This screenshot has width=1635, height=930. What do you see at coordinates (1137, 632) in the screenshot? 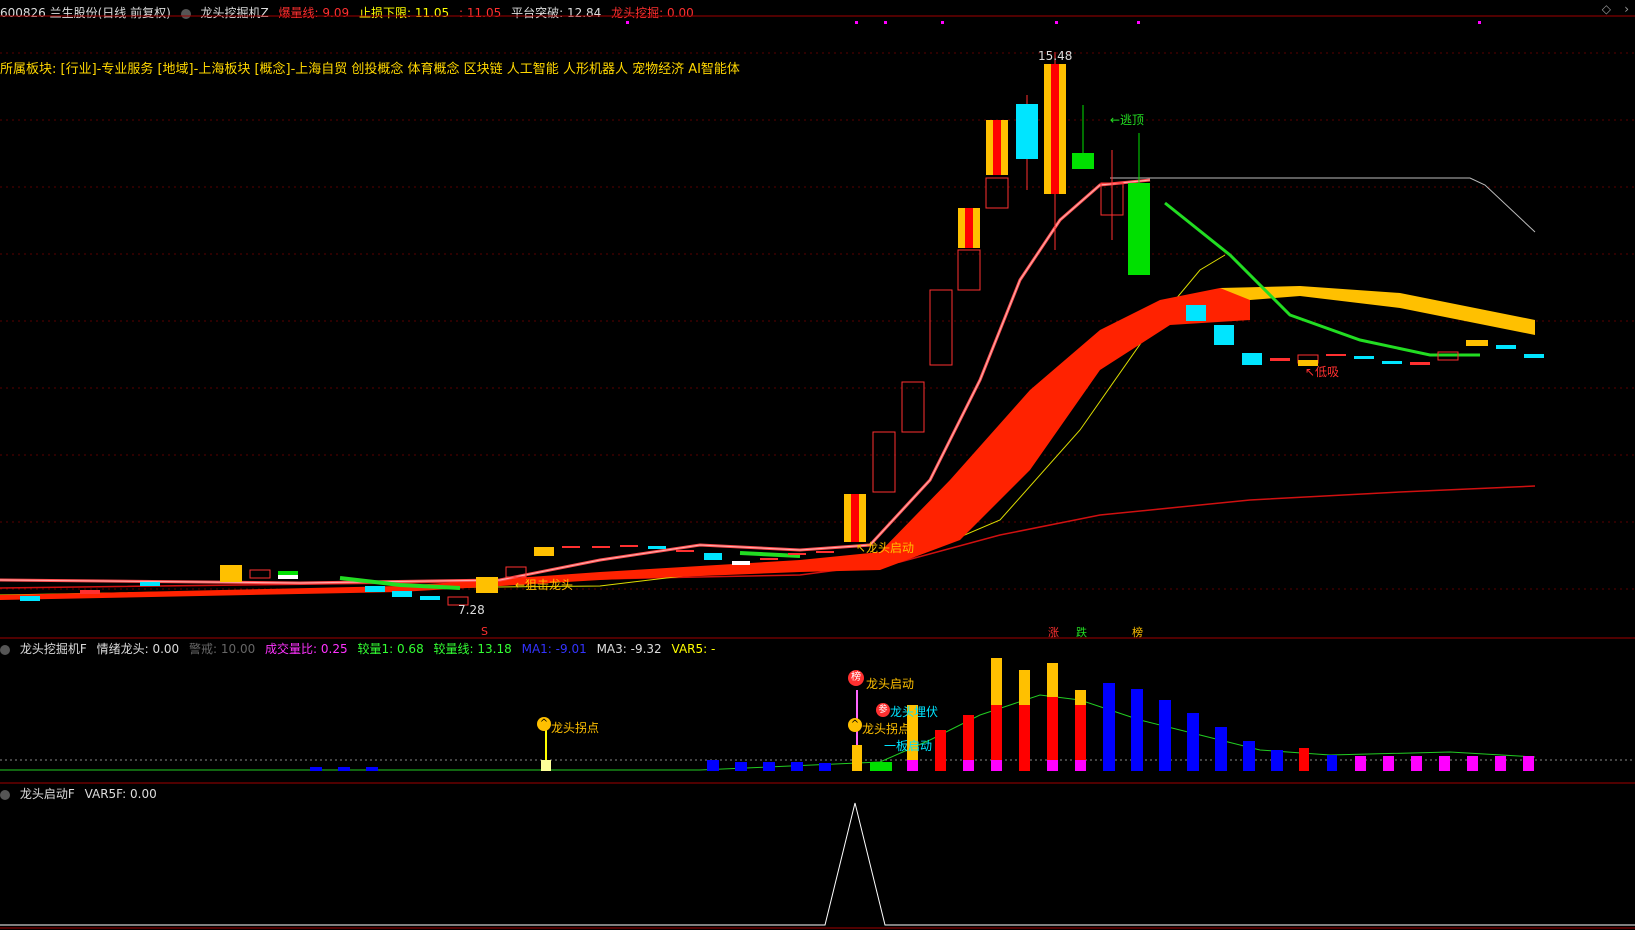
I see `list-tag: 榜` at bounding box center [1137, 632].